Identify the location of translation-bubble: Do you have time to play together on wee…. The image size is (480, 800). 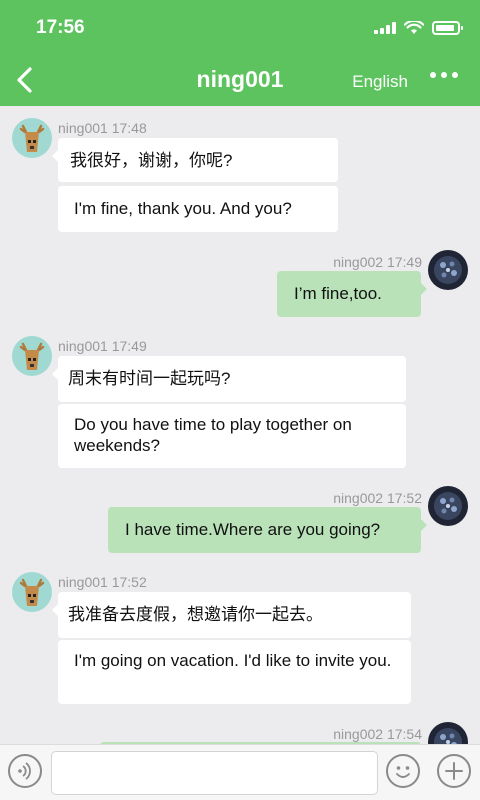
(232, 436).